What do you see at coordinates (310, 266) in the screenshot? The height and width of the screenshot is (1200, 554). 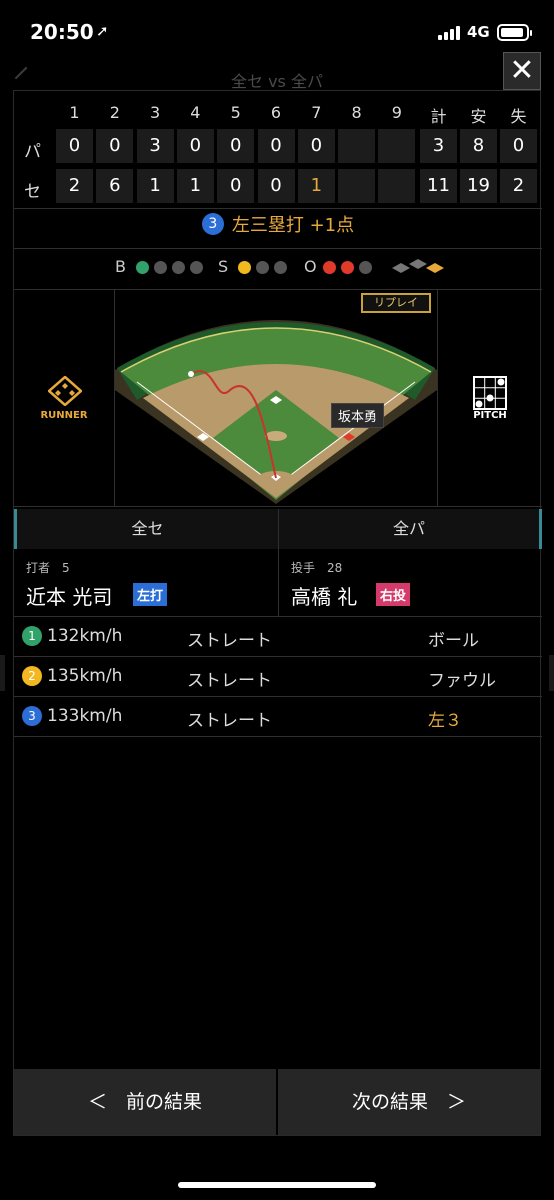 I see `out-label: O` at bounding box center [310, 266].